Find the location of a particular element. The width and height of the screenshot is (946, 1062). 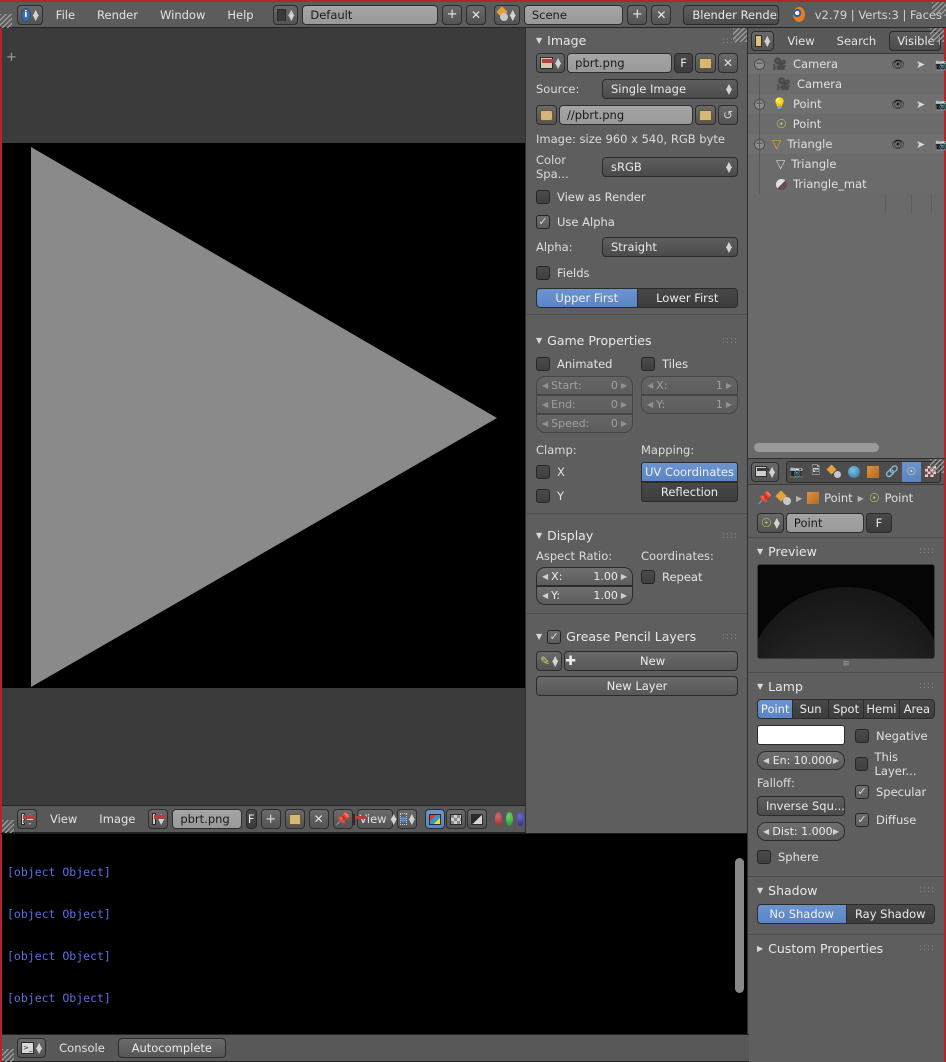

source-dropdown: Single Image ▲ ▼ is located at coordinates (670, 89).